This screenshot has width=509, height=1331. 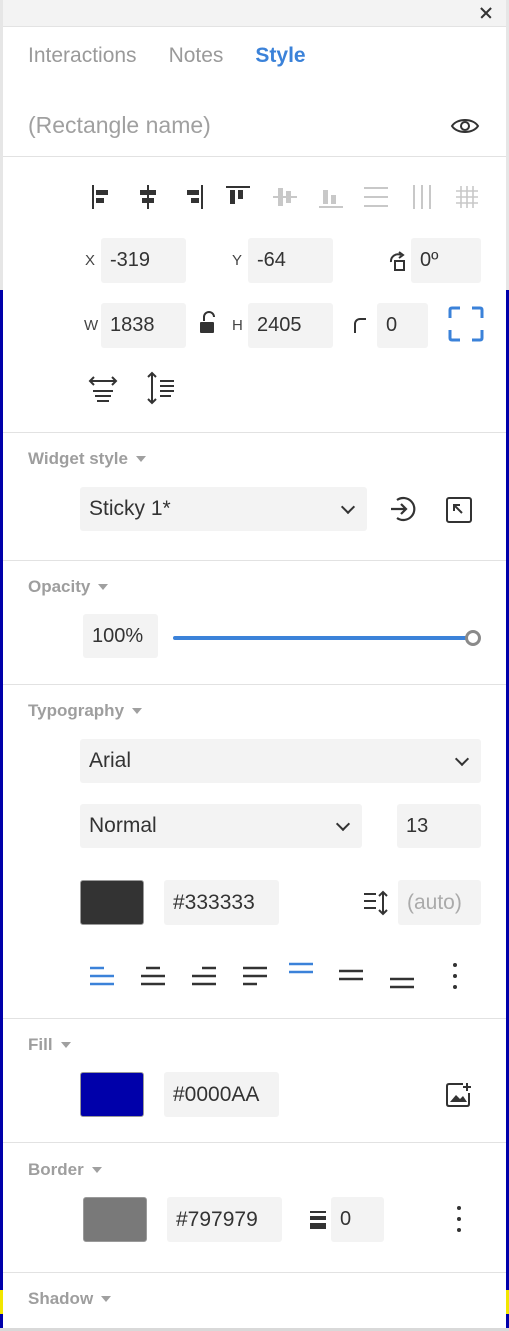 What do you see at coordinates (153, 976) in the screenshot?
I see `text-align-center-icon` at bounding box center [153, 976].